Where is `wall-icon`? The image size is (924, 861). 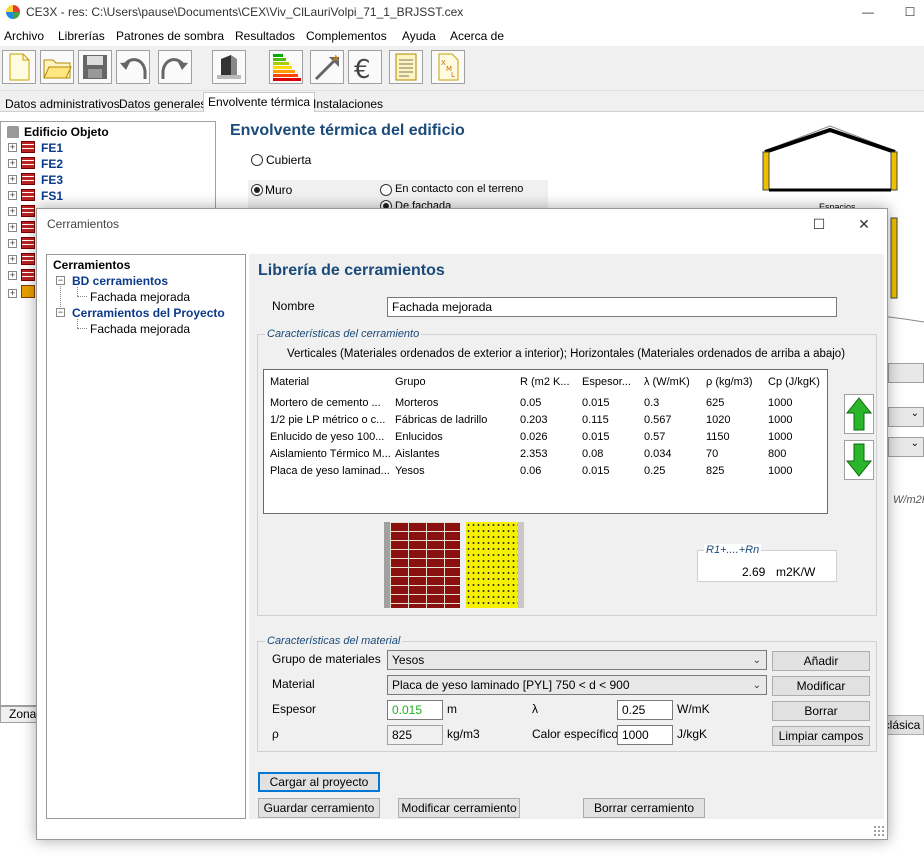 wall-icon is located at coordinates (28, 195).